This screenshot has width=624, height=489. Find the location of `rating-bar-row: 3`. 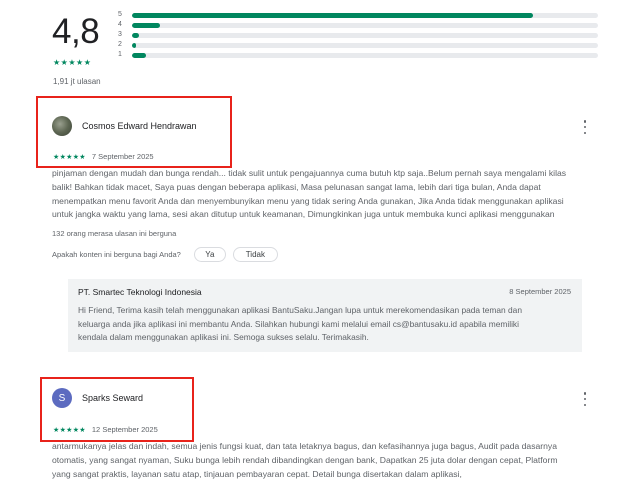

rating-bar-row: 3 is located at coordinates (358, 35).